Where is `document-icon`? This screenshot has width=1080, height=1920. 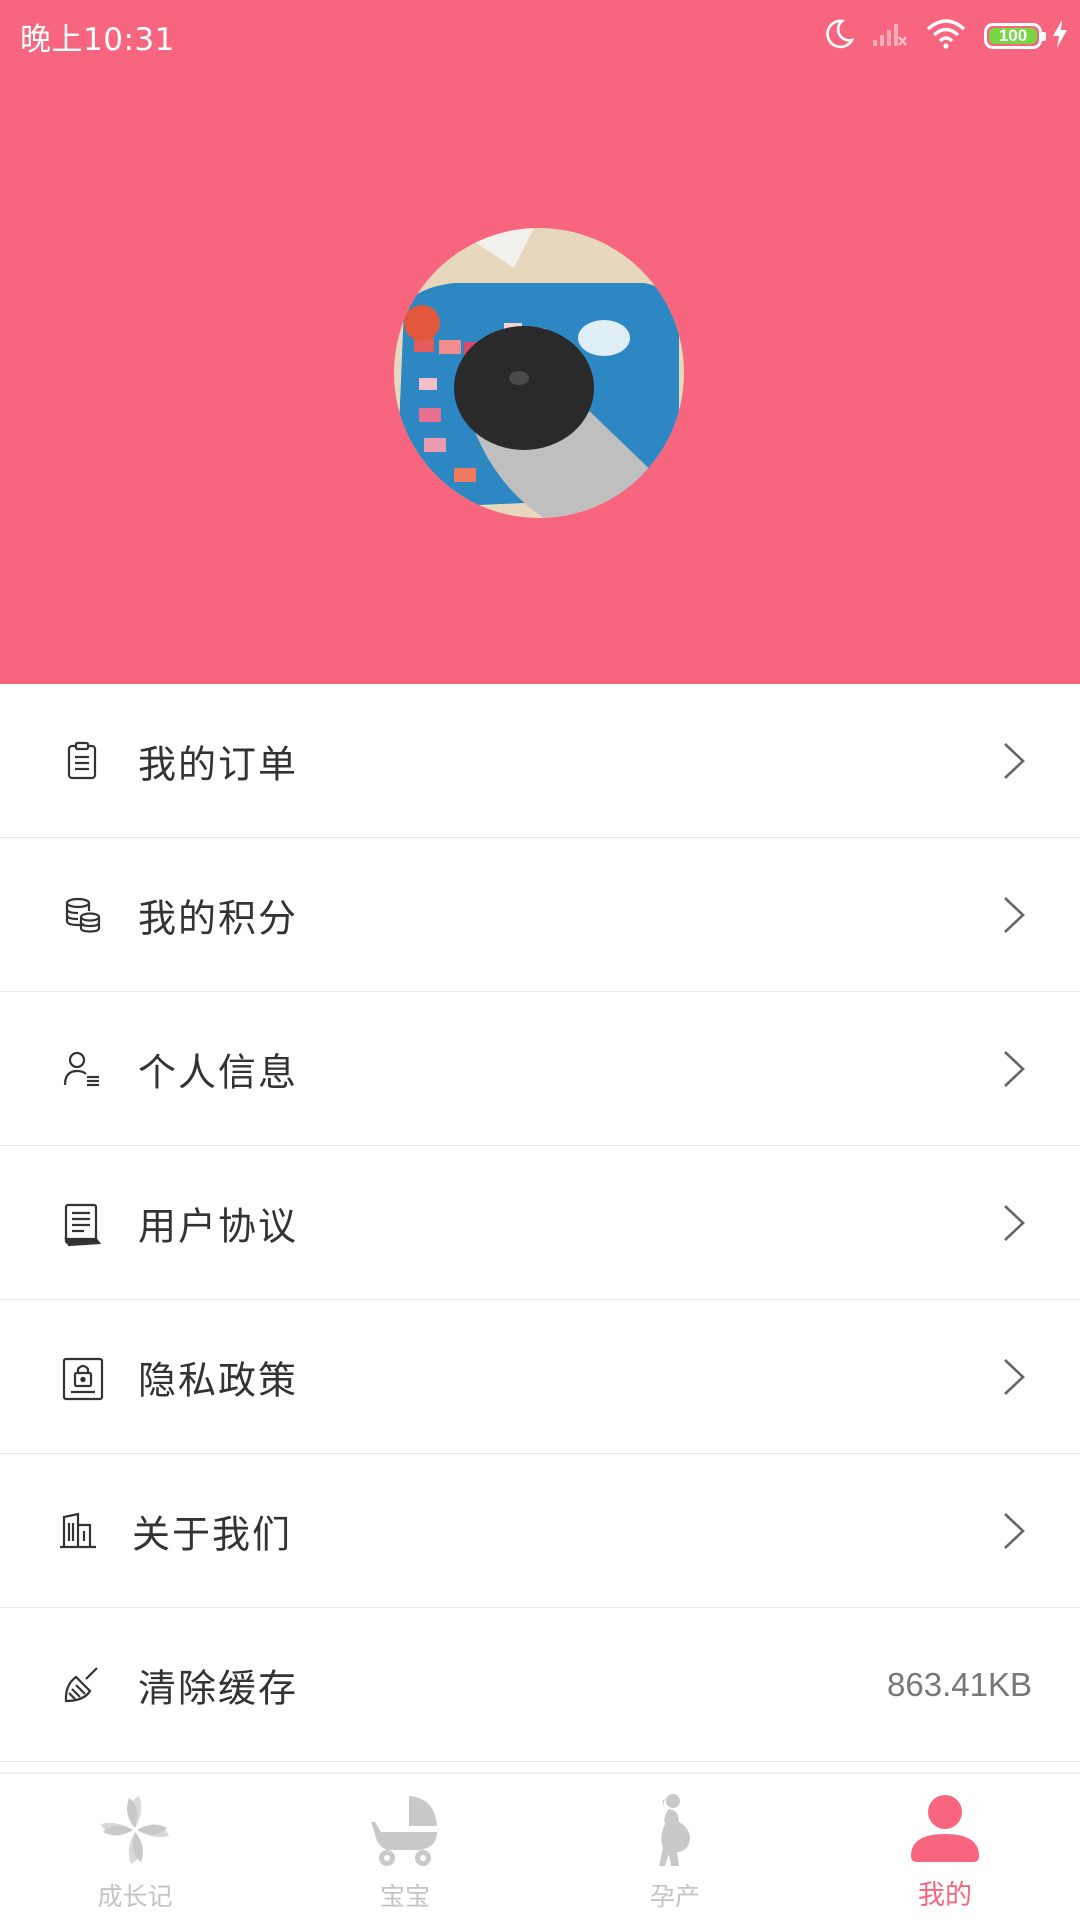 document-icon is located at coordinates (82, 1224).